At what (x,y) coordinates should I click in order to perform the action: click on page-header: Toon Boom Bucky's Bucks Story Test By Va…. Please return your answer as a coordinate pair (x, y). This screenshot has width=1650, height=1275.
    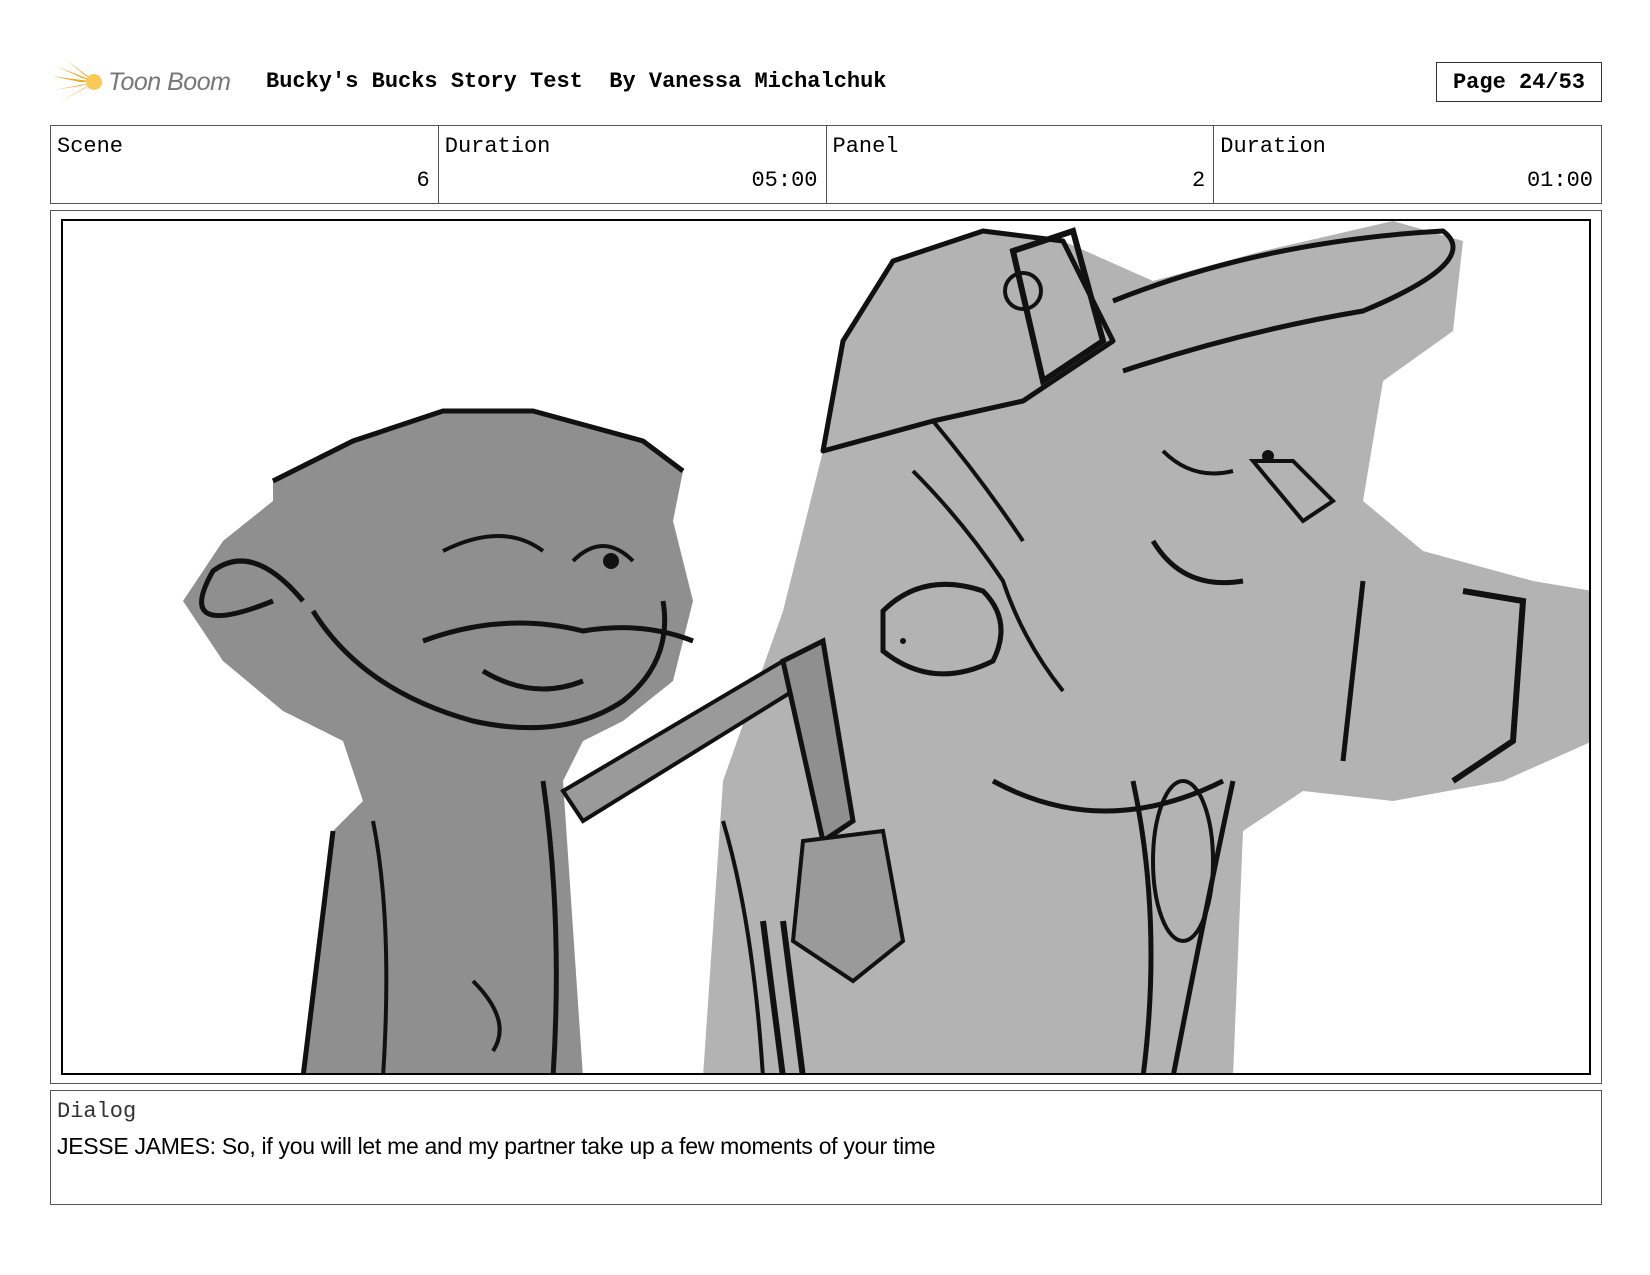
    Looking at the image, I should click on (827, 81).